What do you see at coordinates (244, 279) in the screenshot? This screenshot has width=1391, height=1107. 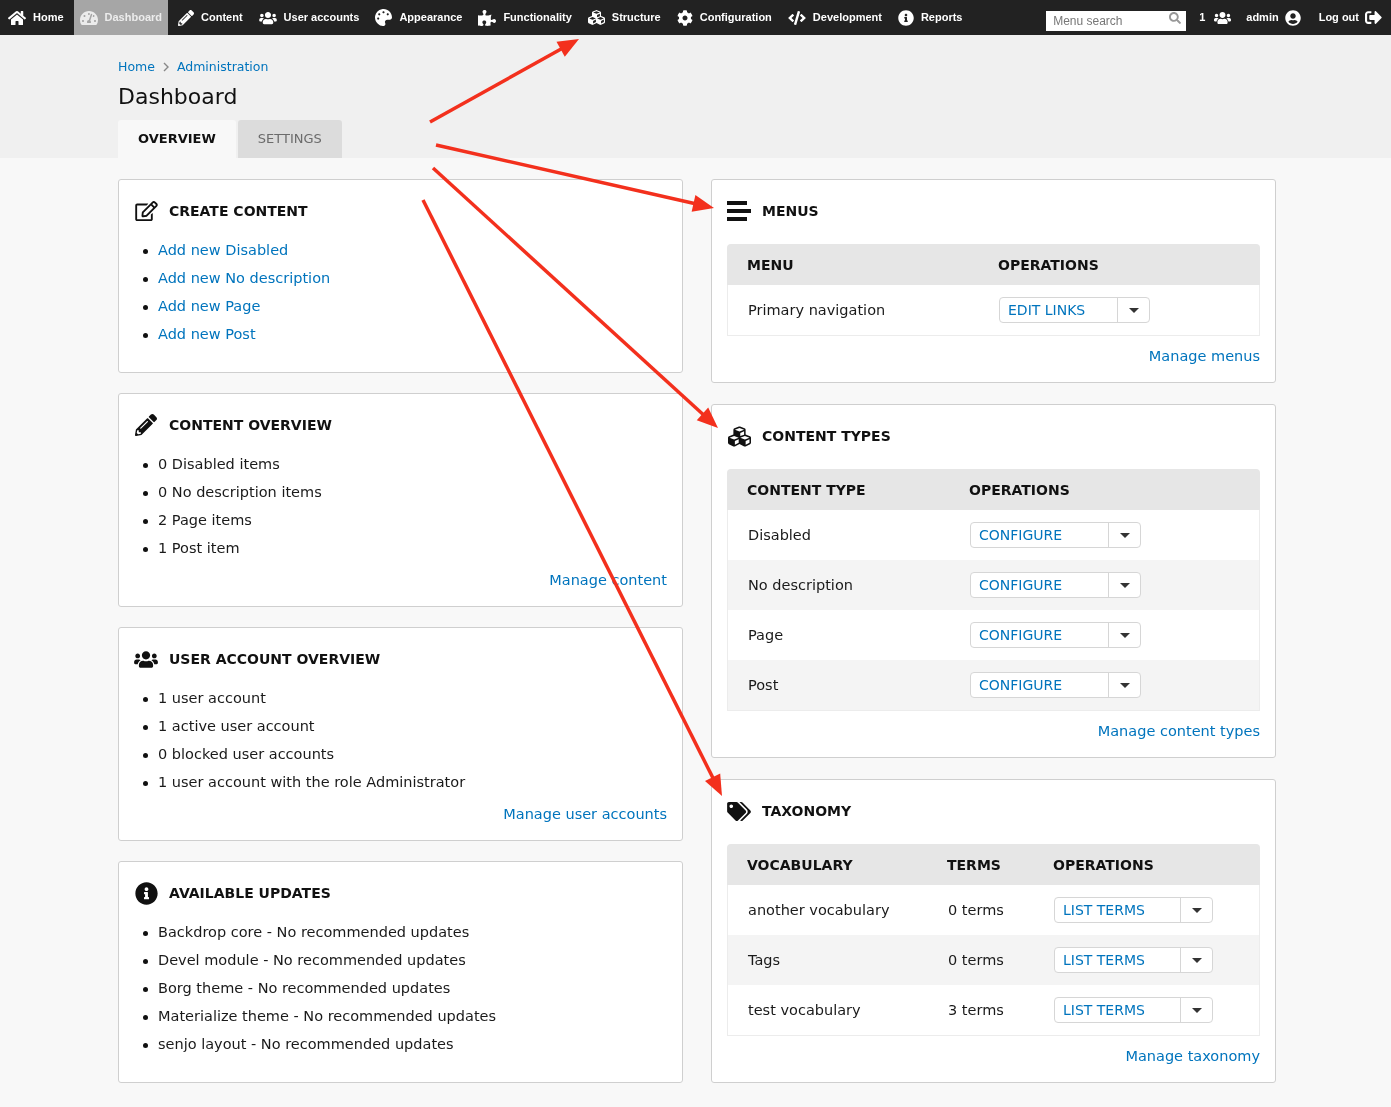 I see `list-link: Add new No description` at bounding box center [244, 279].